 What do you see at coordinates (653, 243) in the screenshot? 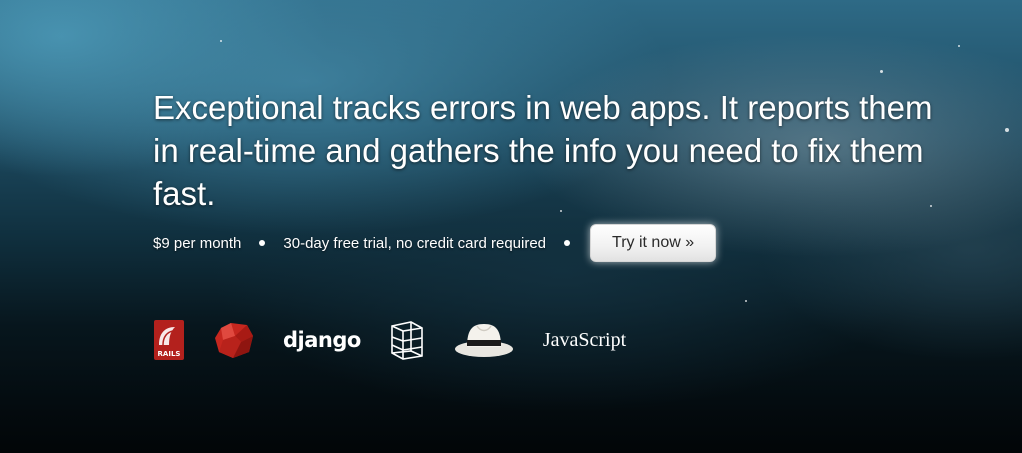
I see `try-it-now-button: Try it now »` at bounding box center [653, 243].